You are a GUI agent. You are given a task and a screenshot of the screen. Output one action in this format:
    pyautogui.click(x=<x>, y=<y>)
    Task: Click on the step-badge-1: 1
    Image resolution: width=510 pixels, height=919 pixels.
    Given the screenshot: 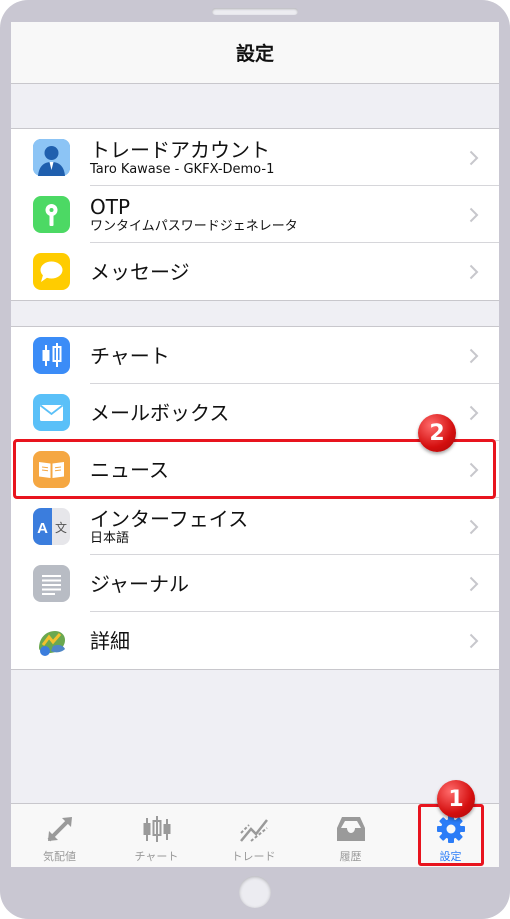 What is the action you would take?
    pyautogui.click(x=456, y=799)
    